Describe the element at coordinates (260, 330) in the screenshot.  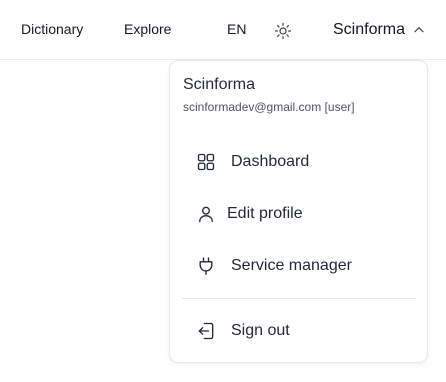
I see `menu-item-label: Sign out` at that location.